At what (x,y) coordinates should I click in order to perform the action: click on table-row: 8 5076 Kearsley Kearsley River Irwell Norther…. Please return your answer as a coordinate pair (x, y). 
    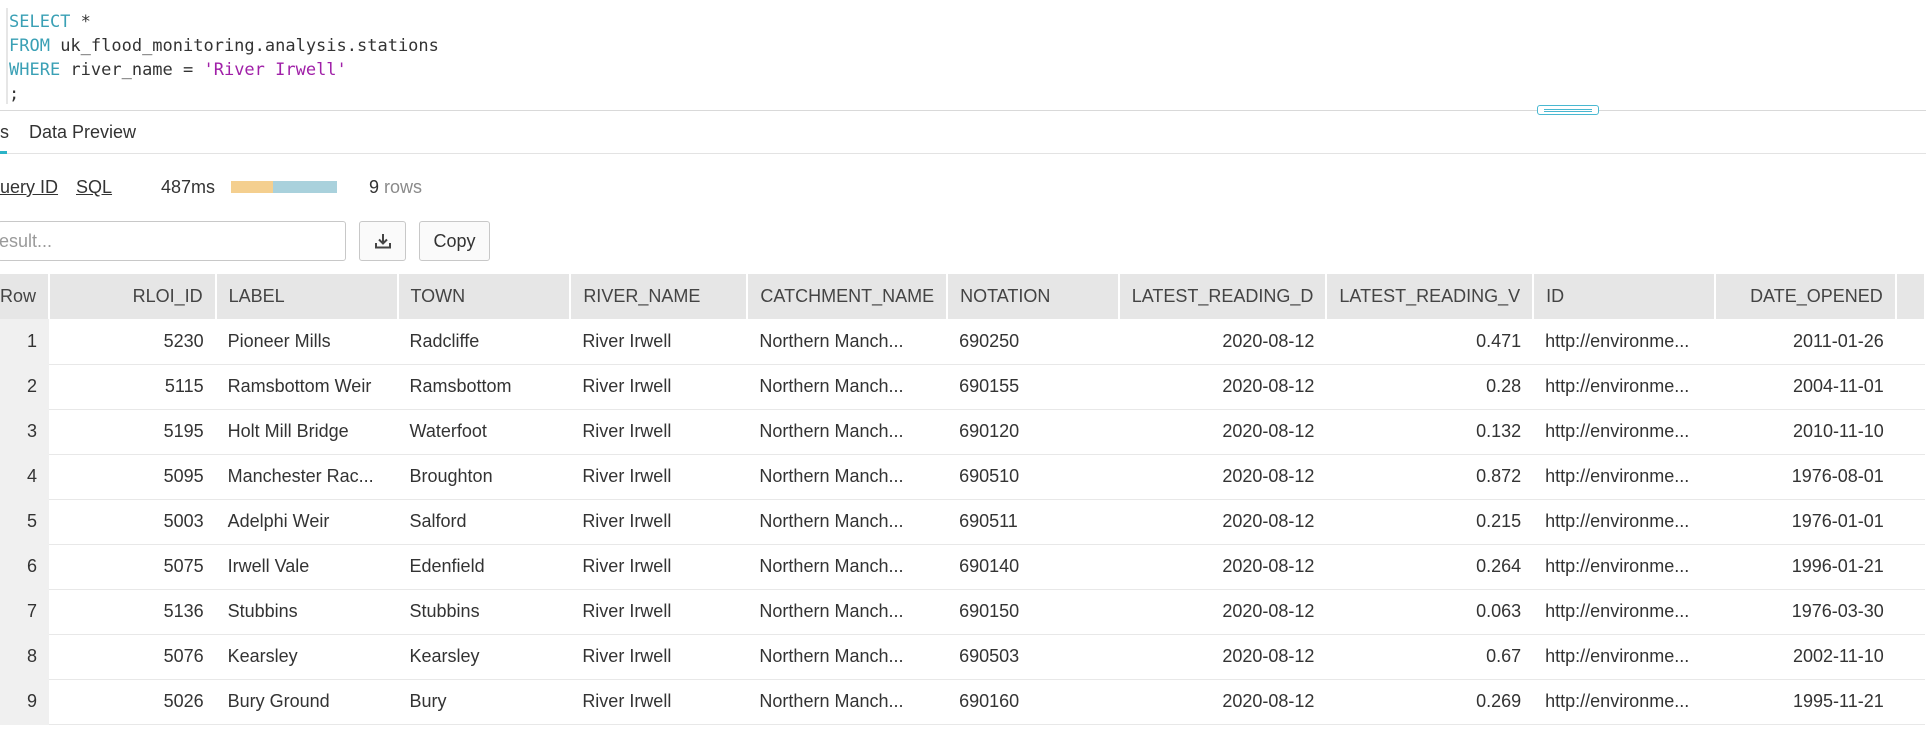
    Looking at the image, I should click on (962, 657).